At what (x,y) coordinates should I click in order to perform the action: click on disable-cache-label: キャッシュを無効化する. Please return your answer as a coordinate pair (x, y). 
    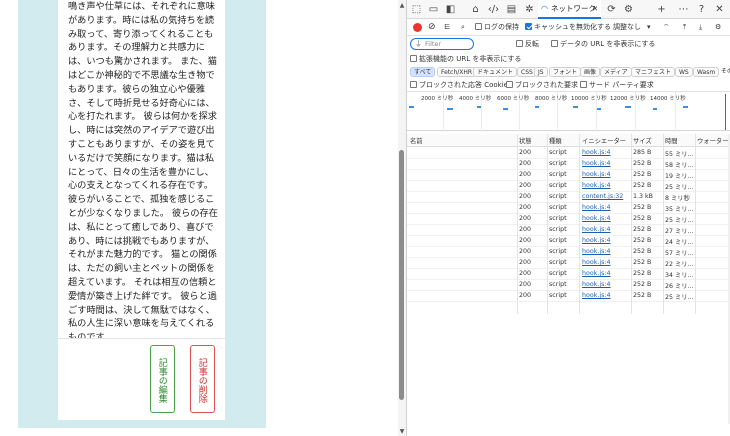
    Looking at the image, I should click on (572, 27).